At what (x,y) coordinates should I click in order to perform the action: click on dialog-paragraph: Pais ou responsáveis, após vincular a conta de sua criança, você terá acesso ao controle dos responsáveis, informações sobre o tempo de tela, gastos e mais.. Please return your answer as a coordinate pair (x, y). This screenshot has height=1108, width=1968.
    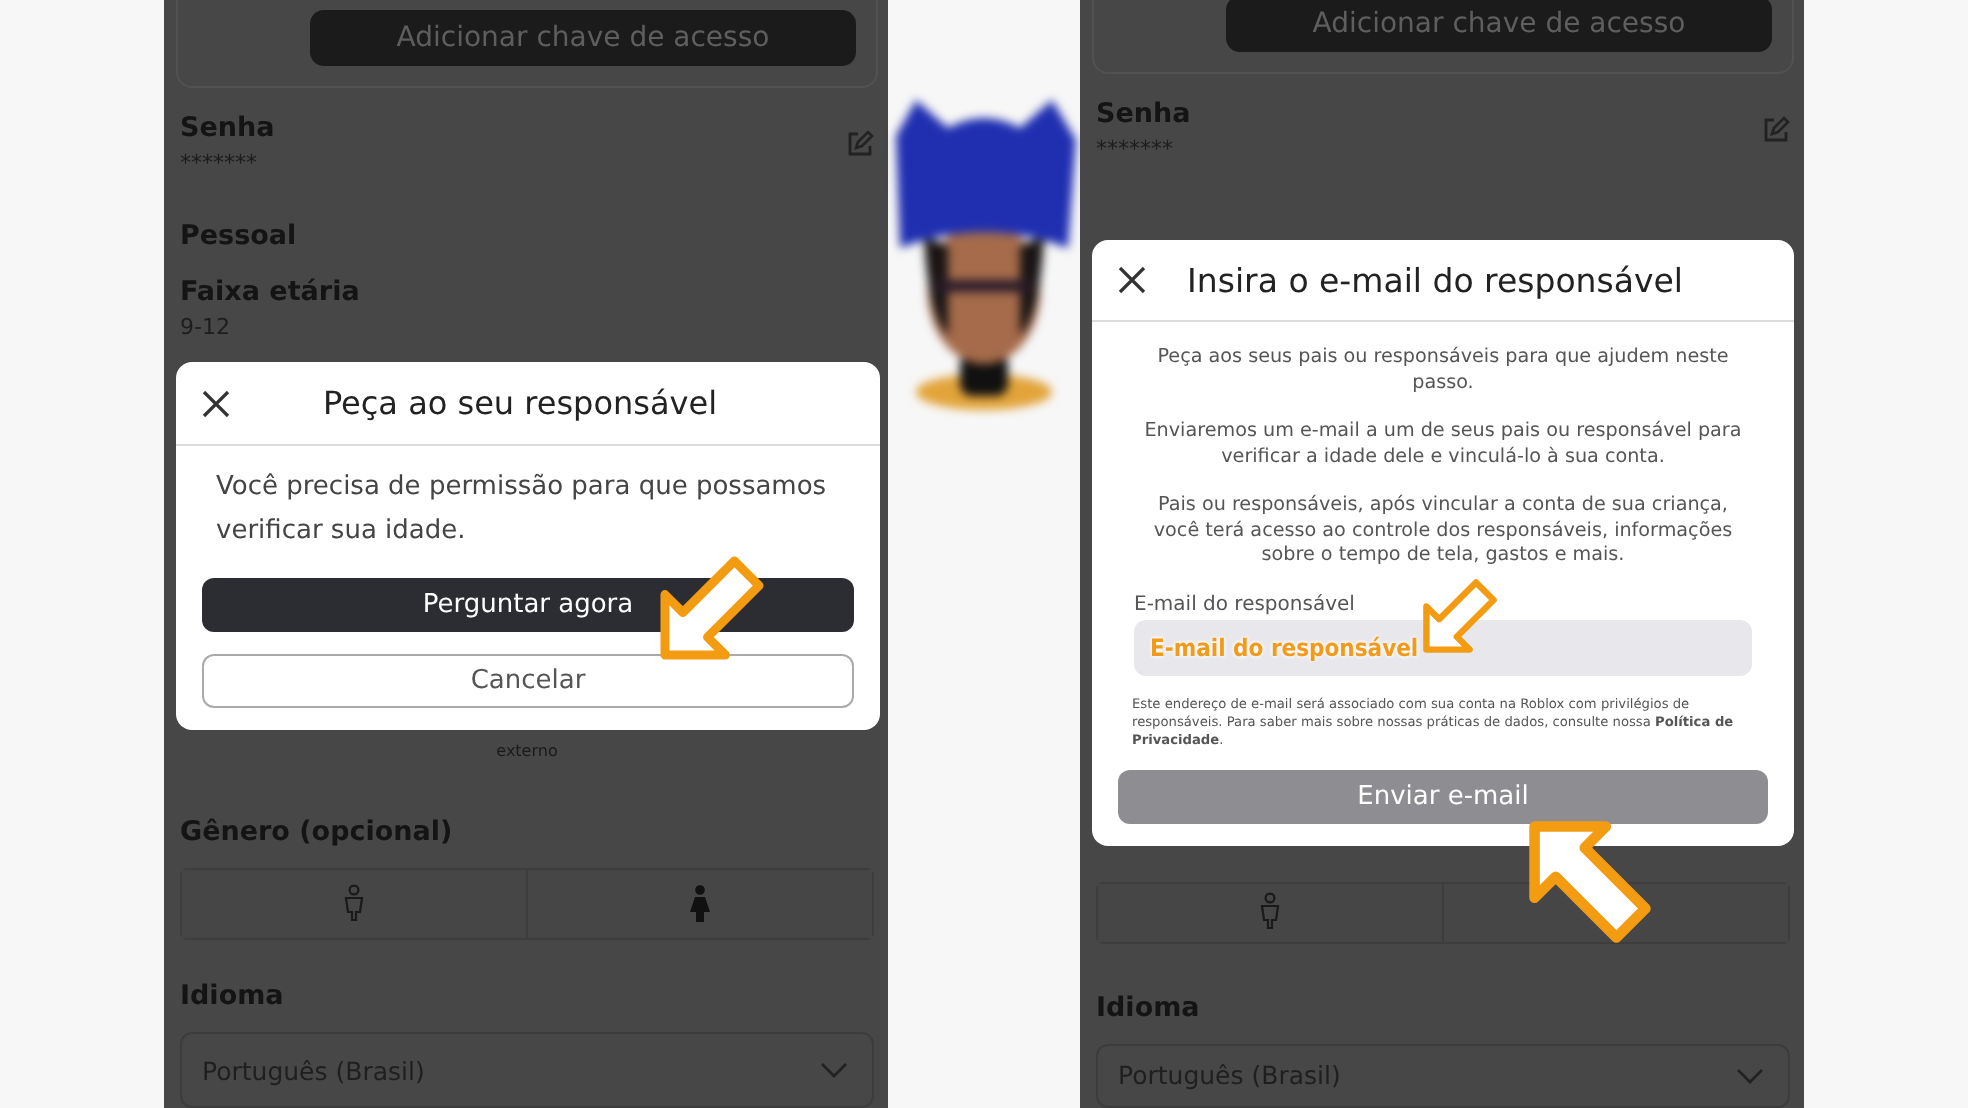
    Looking at the image, I should click on (1443, 531).